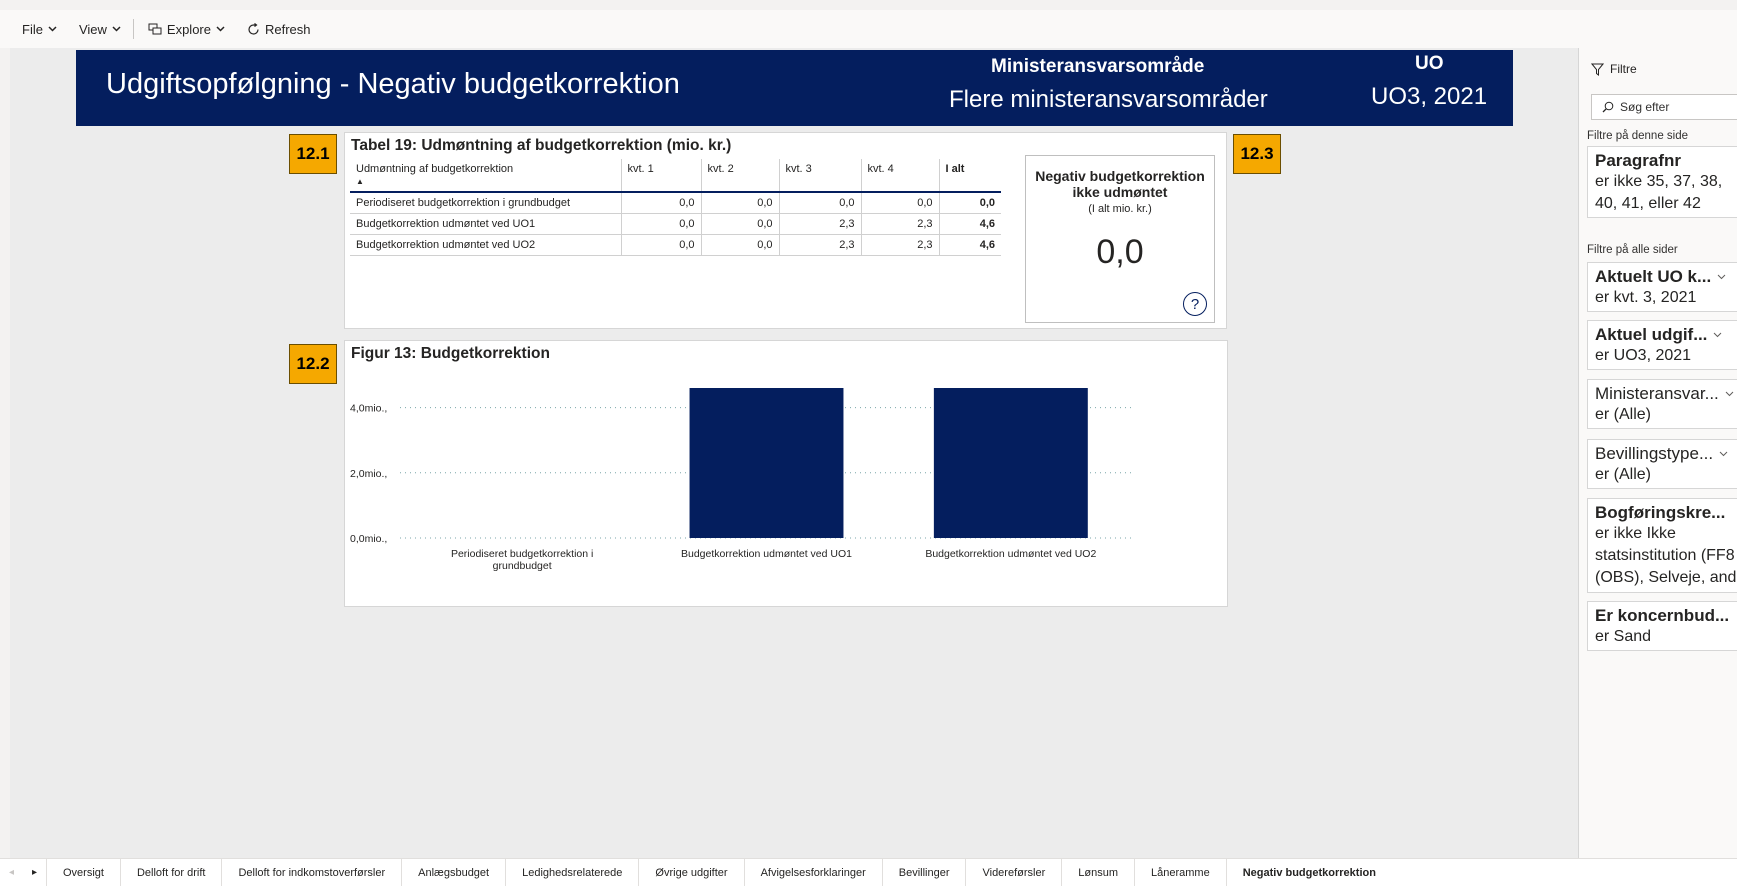 This screenshot has width=1737, height=886. What do you see at coordinates (1257, 154) in the screenshot?
I see `badge-12-3: 12.3` at bounding box center [1257, 154].